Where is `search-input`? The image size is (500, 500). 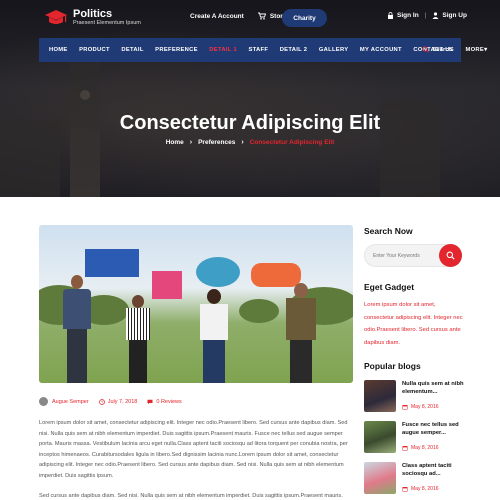 search-input is located at coordinates (408, 256).